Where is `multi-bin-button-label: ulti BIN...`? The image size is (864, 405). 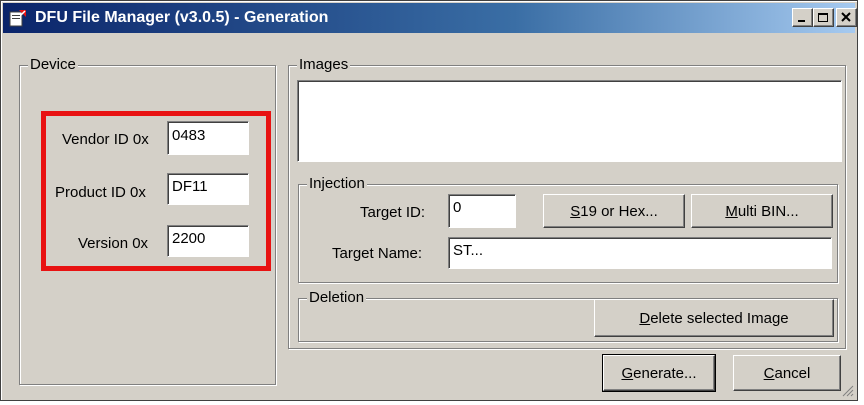
multi-bin-button-label: ulti BIN... is located at coordinates (768, 211).